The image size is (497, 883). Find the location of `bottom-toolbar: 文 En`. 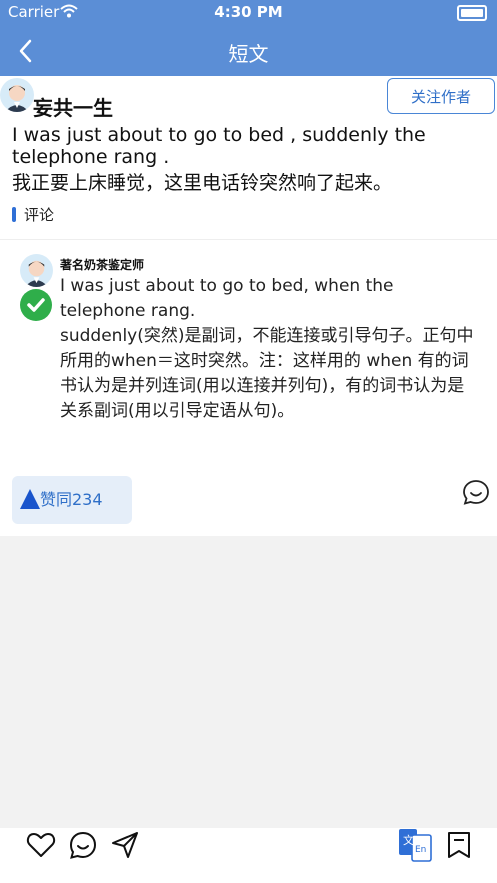

bottom-toolbar: 文 En is located at coordinates (248, 855).